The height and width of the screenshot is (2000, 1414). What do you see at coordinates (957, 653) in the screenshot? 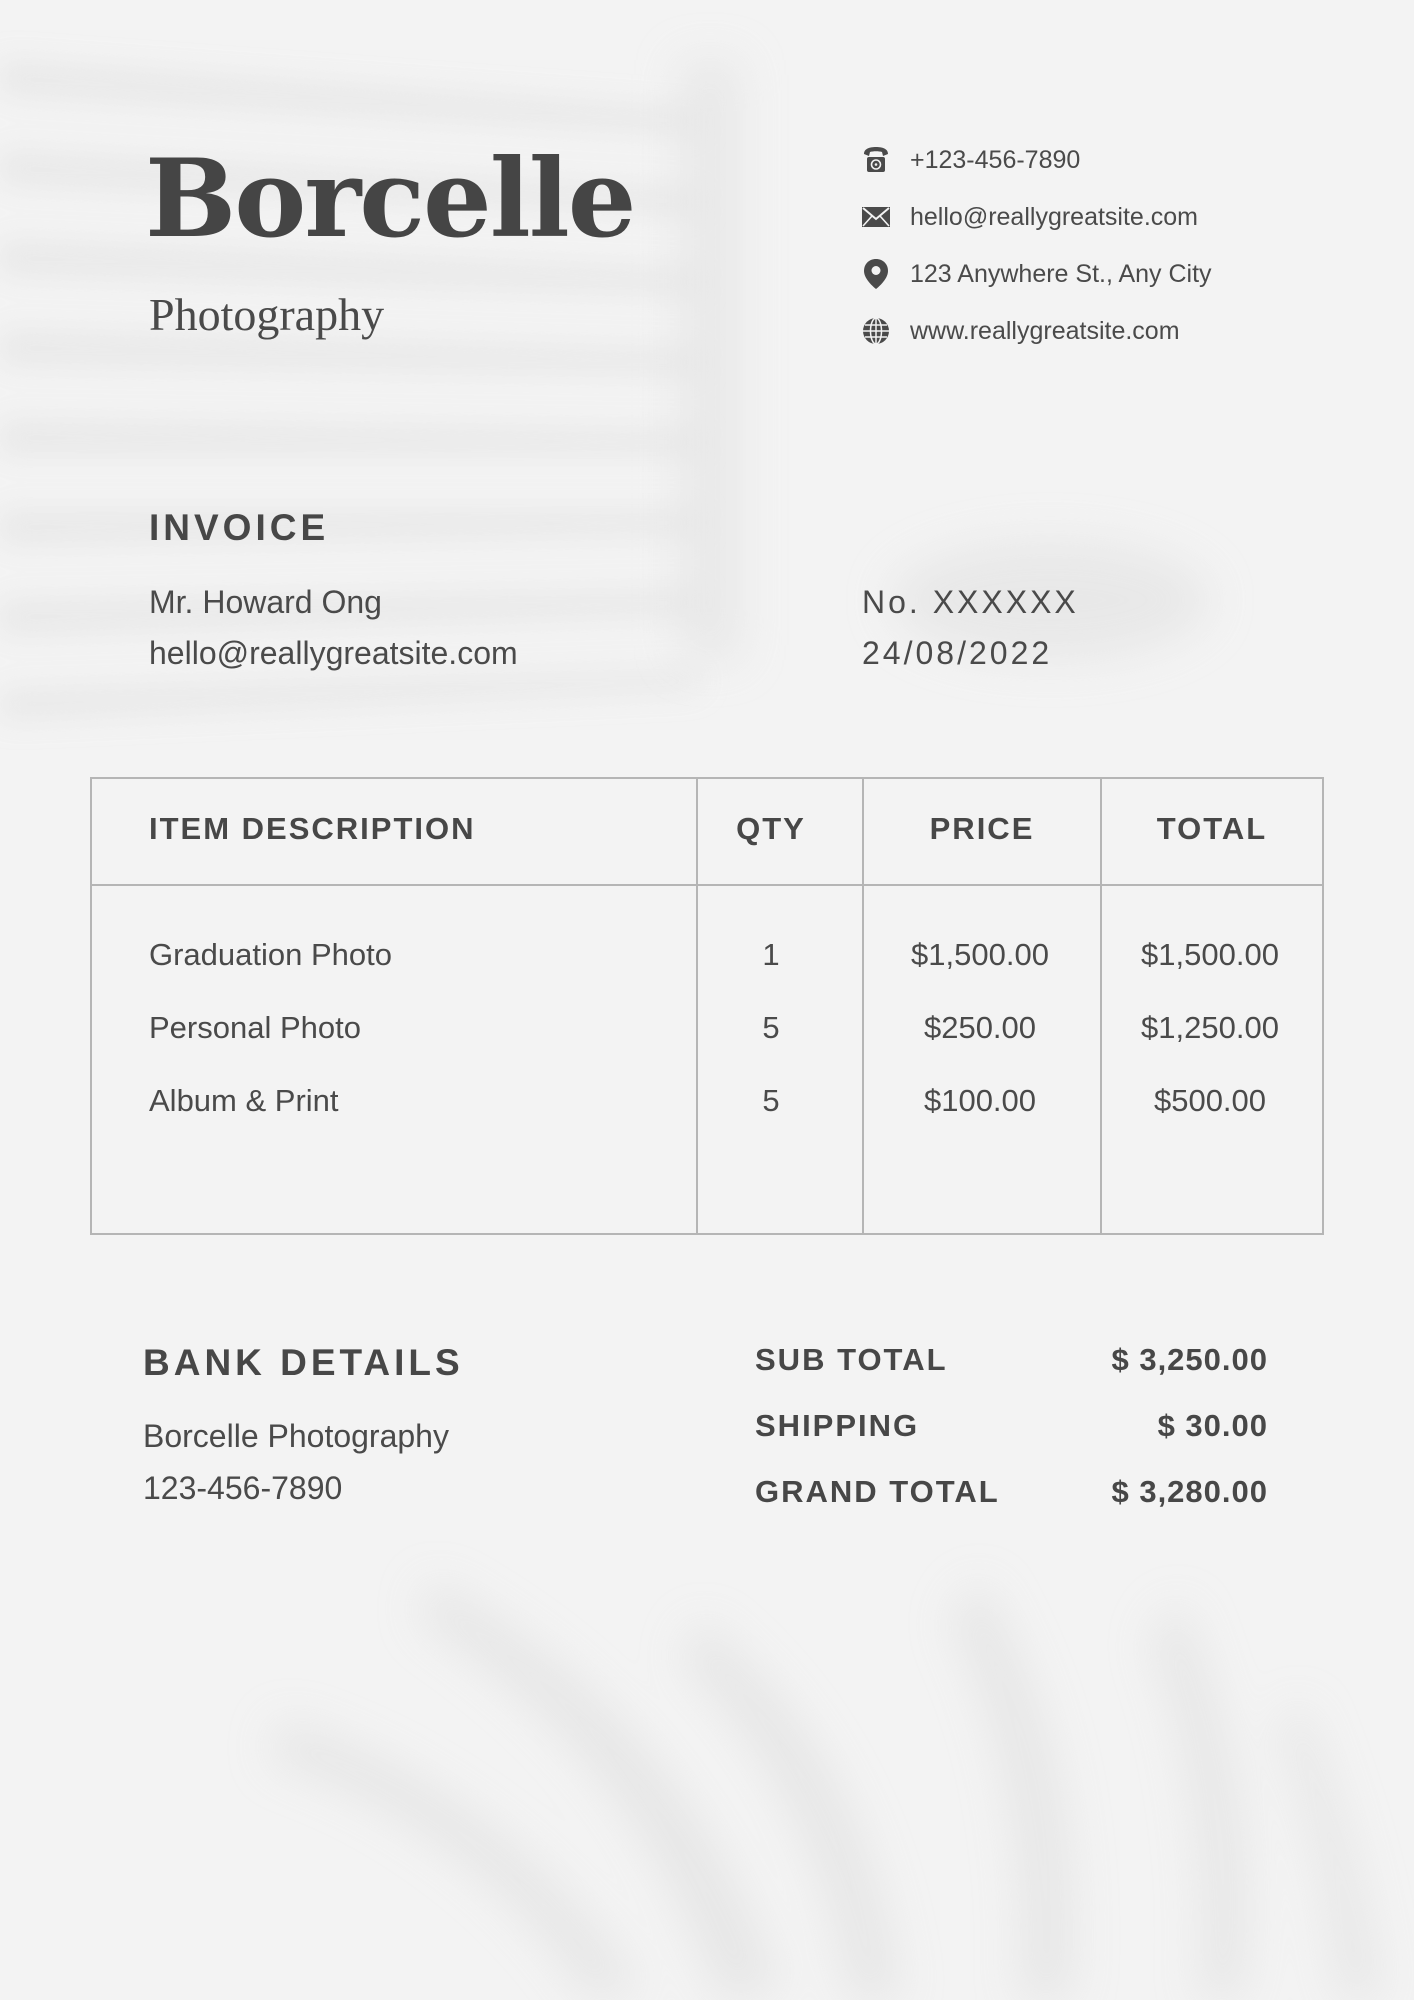
I see `invoice-date: 24/08/2022` at bounding box center [957, 653].